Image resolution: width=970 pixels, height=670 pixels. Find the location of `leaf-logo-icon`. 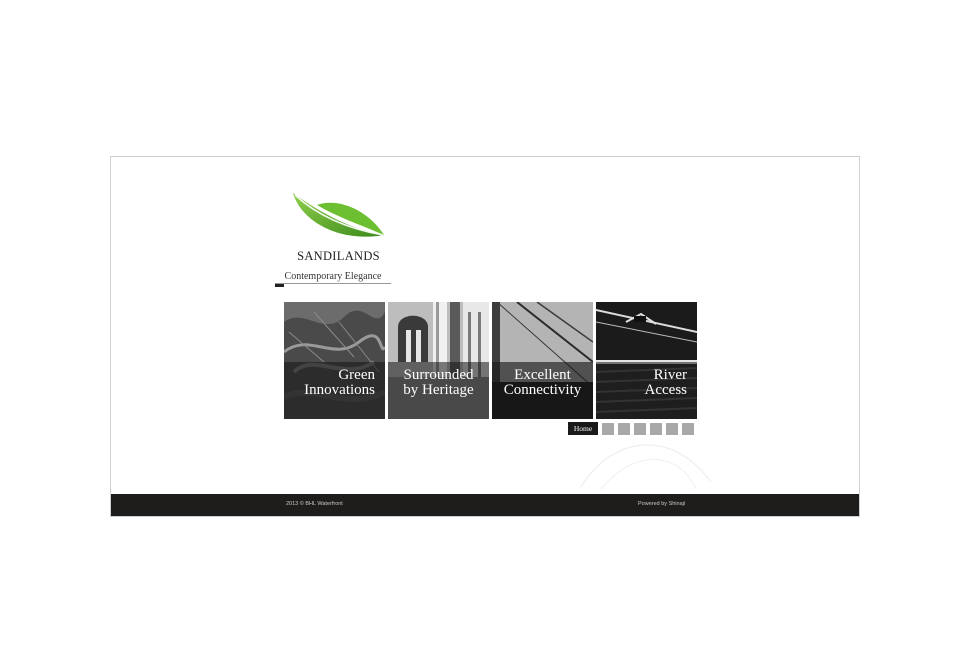

leaf-logo-icon is located at coordinates (338, 215).